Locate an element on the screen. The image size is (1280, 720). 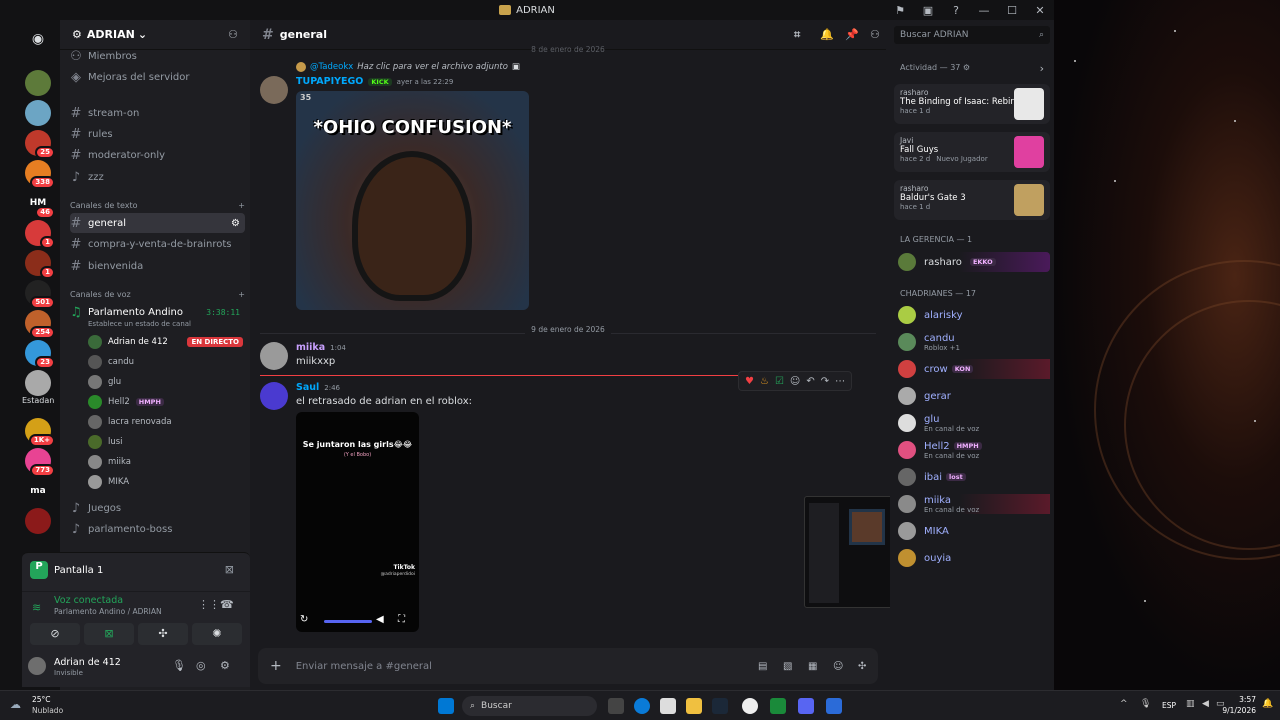
screen-share-button: ⊠ is located at coordinates (109, 634).